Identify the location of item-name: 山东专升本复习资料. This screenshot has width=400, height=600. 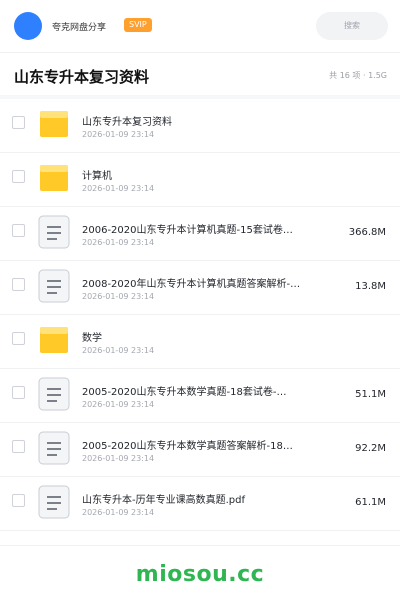
(127, 122).